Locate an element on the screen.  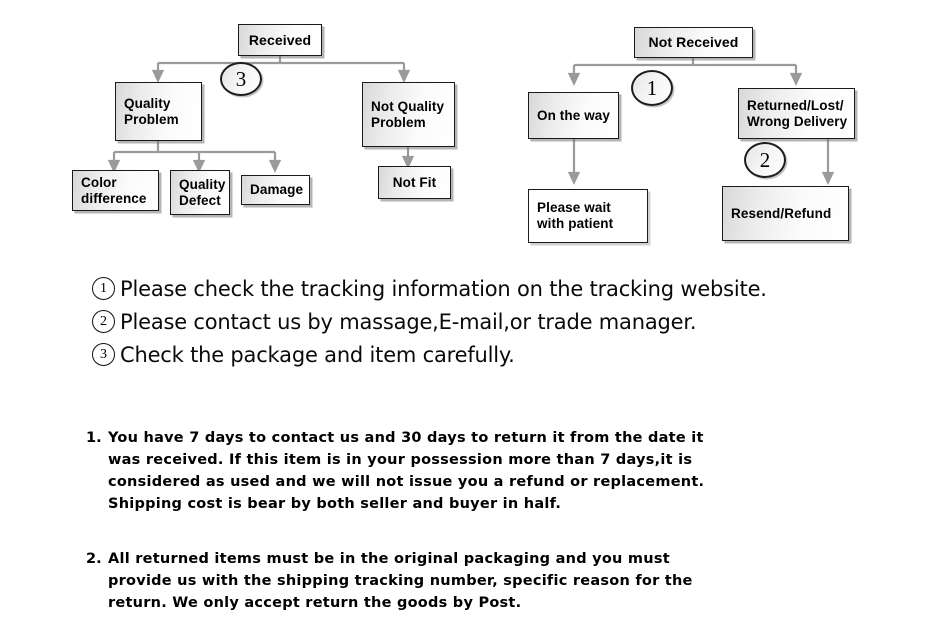
step-marker-1: 1 is located at coordinates (652, 88).